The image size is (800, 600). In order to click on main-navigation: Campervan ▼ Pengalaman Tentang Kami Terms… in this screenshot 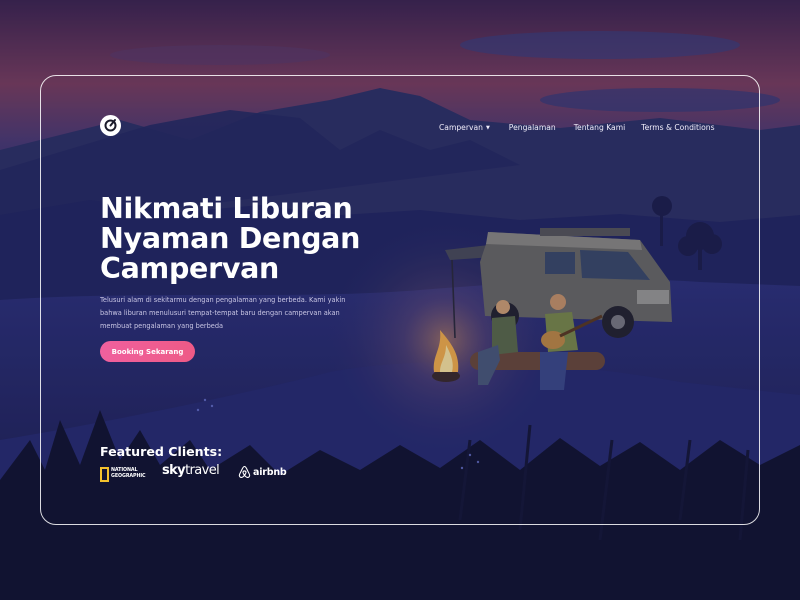, I will do `click(577, 127)`.